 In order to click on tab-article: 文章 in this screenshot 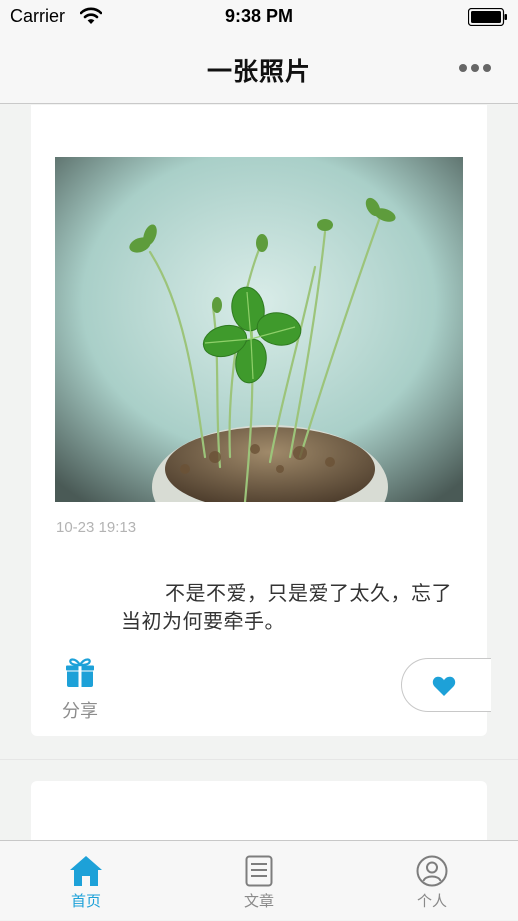, I will do `click(259, 881)`.